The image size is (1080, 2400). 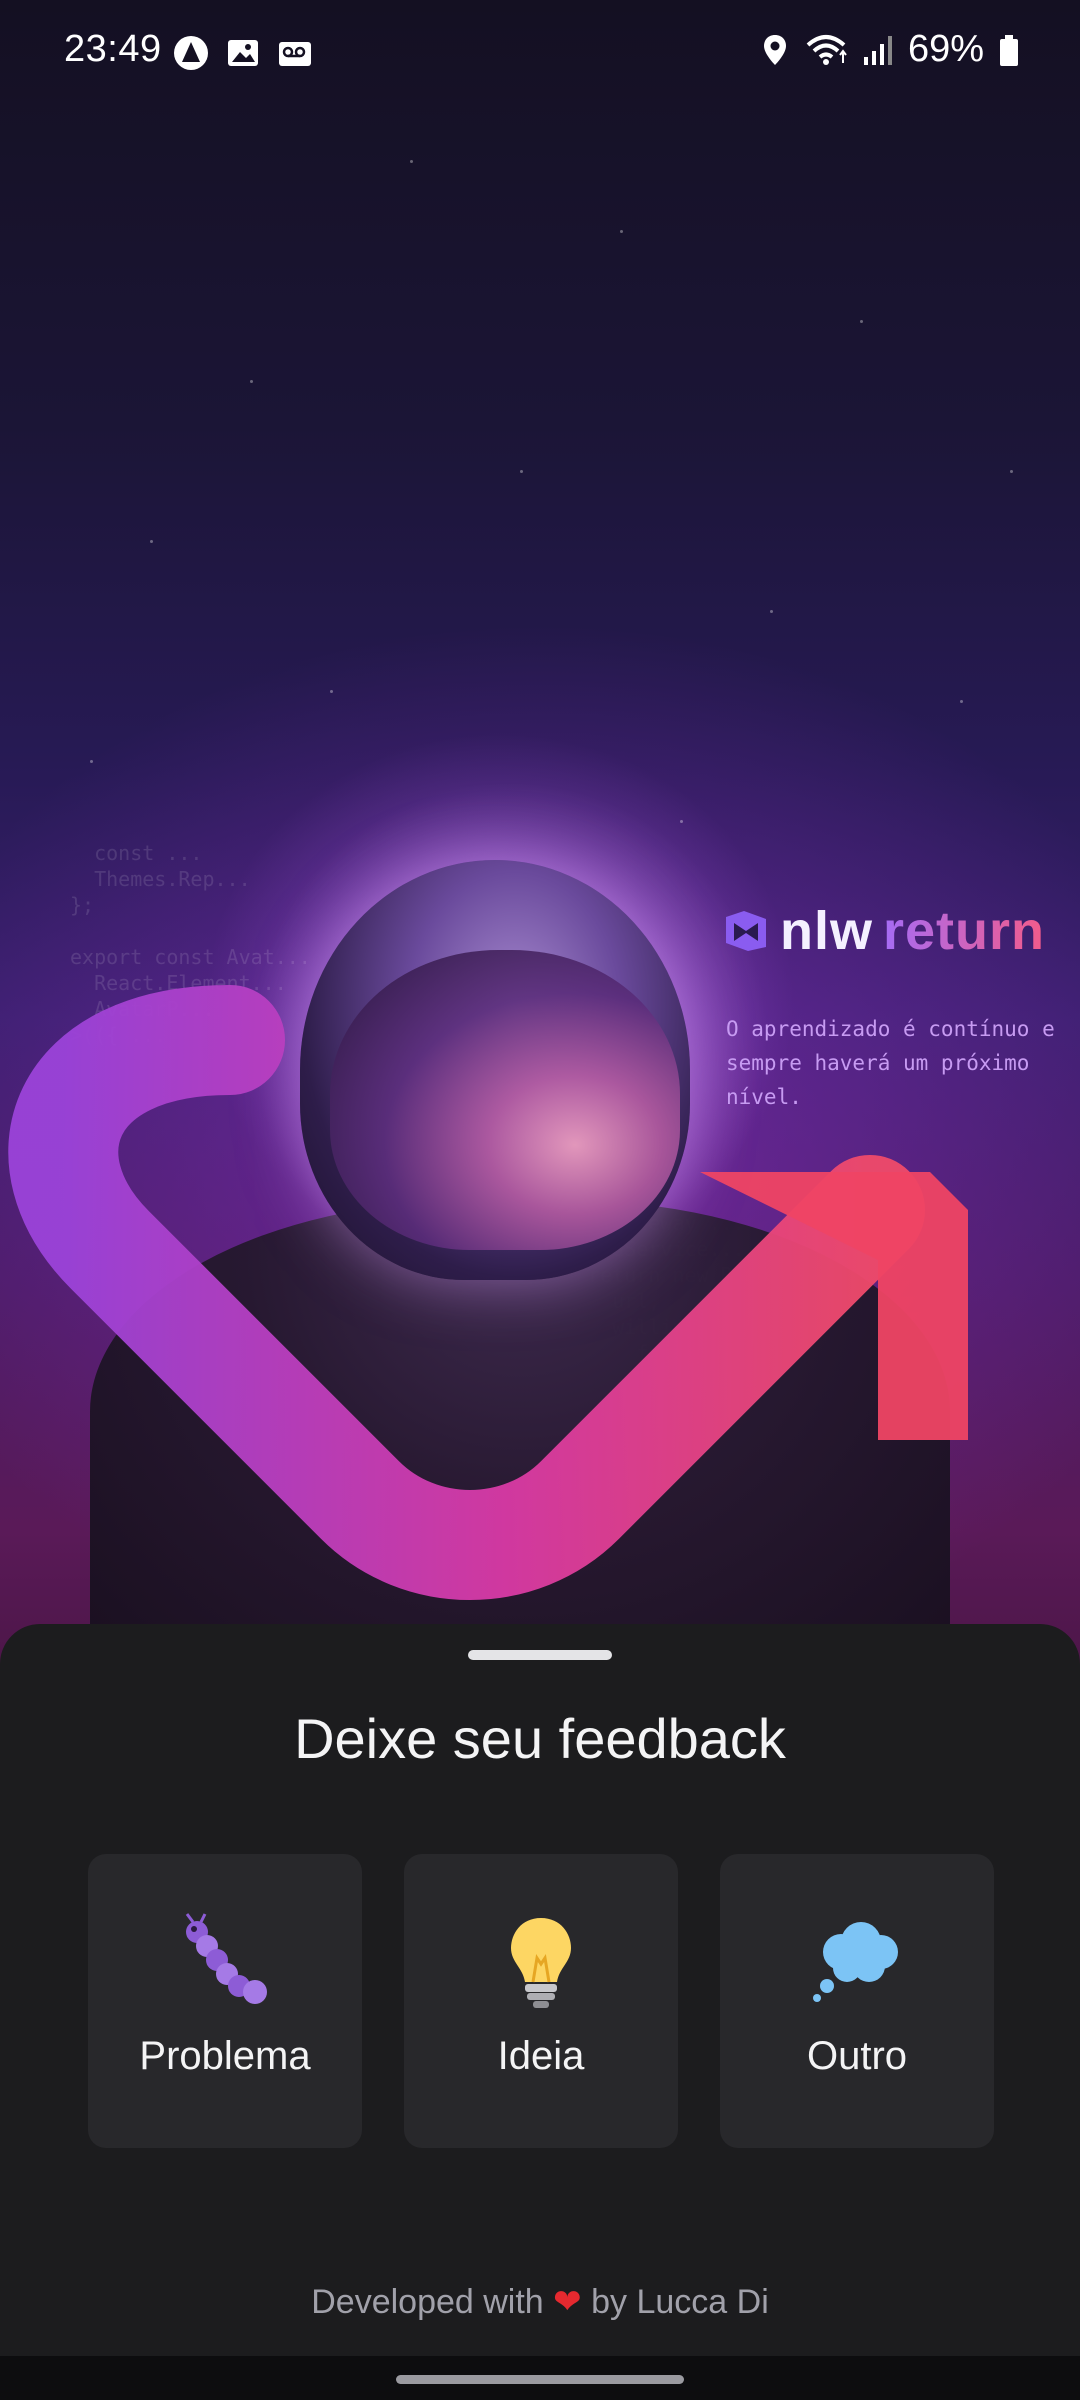 I want to click on wifi-icon, so click(x=826, y=49).